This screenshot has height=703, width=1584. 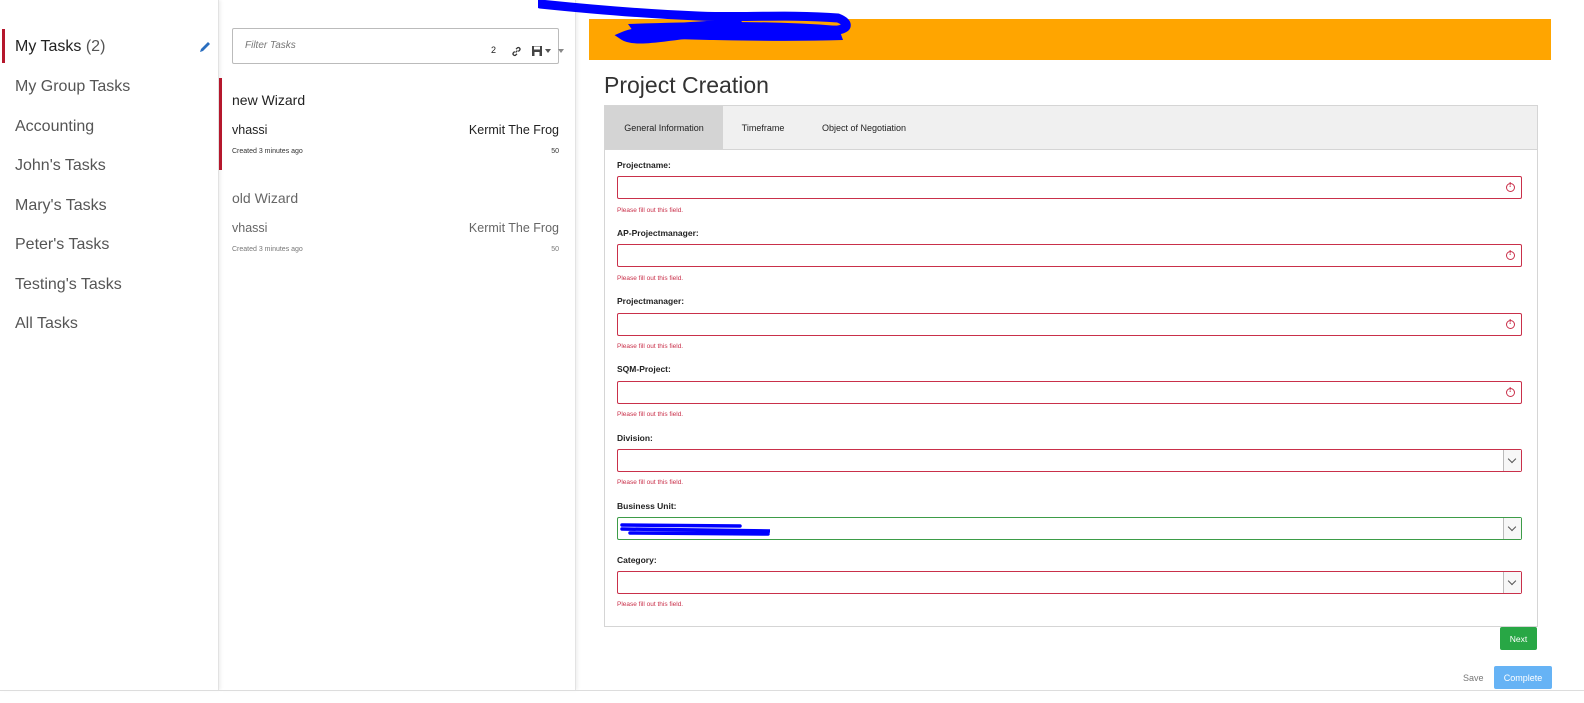 I want to click on projectmanager-label: Projectmanager:, so click(x=651, y=301).